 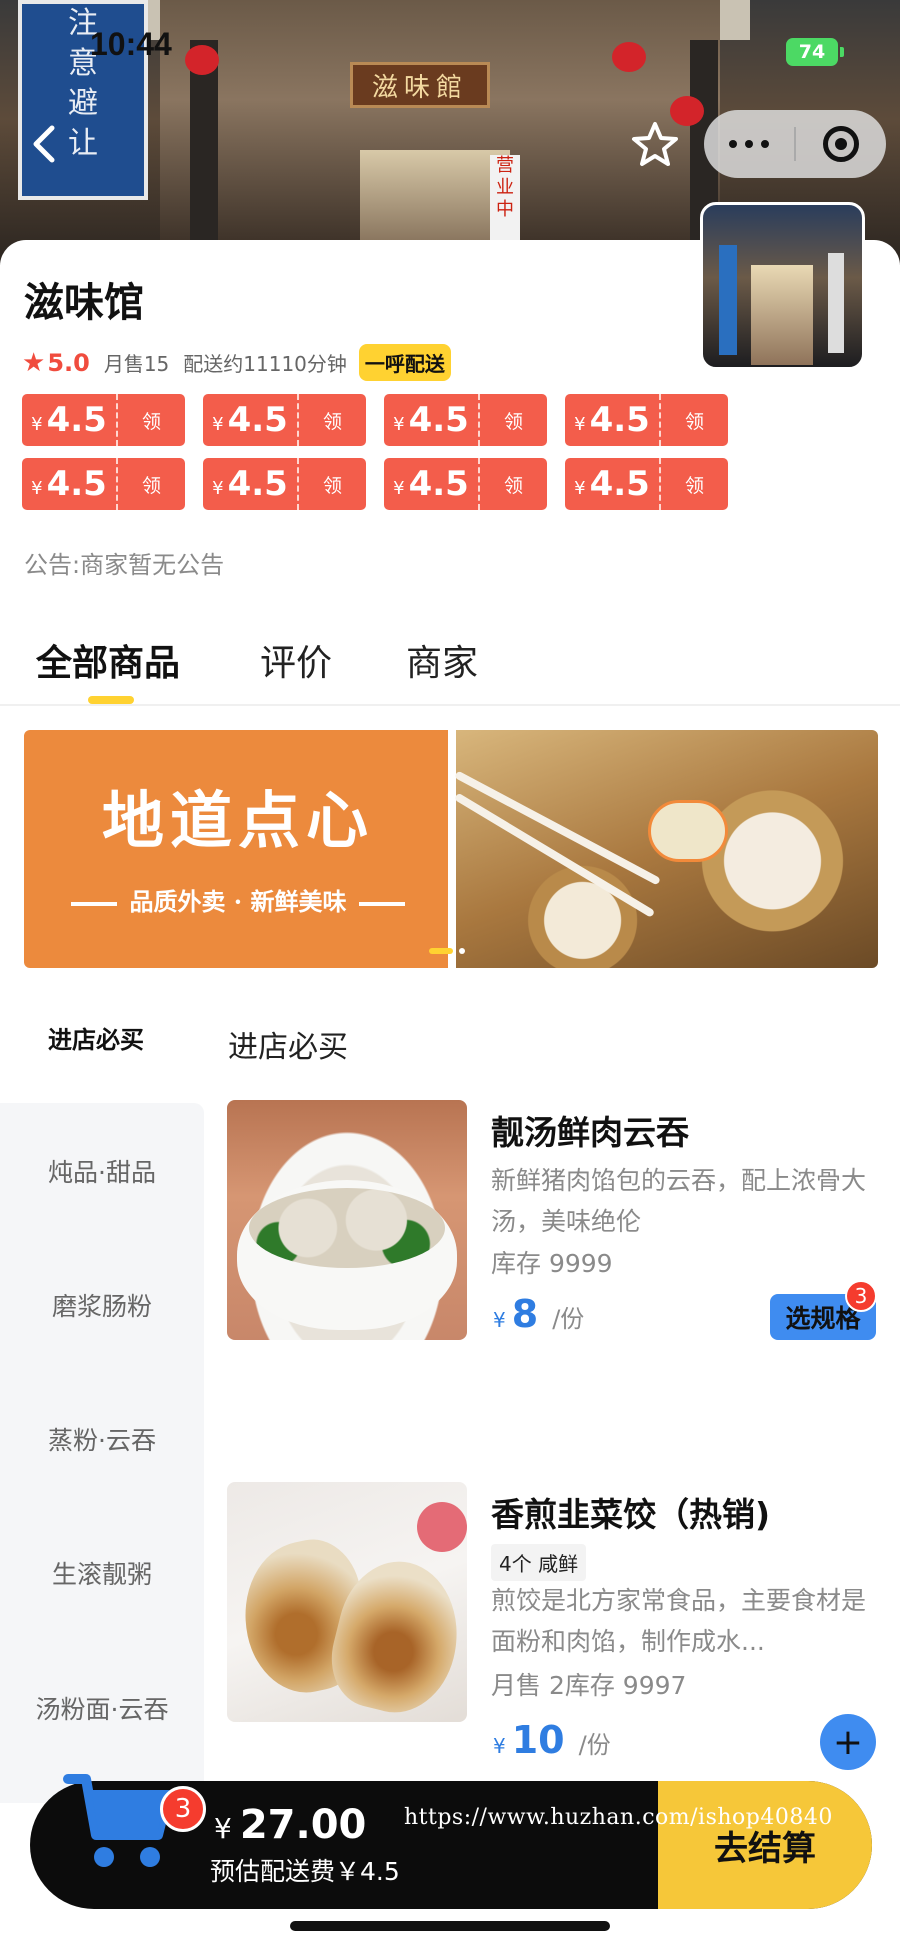 I want to click on category-item: 磨浆肠粉, so click(x=102, y=1305).